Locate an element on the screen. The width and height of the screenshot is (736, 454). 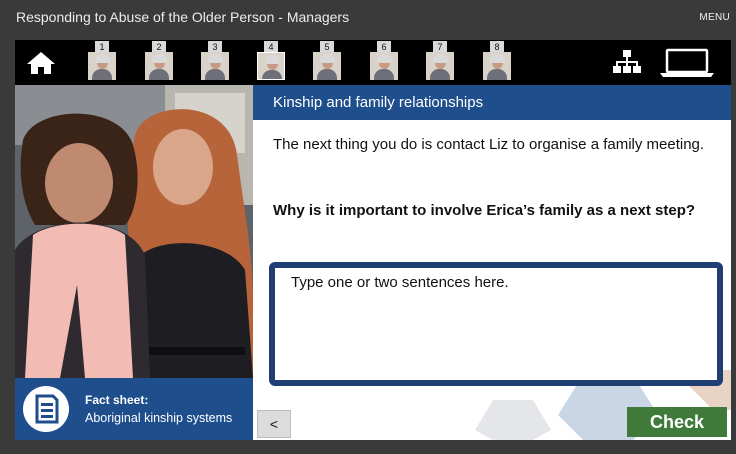
check-button: Check is located at coordinates (677, 422).